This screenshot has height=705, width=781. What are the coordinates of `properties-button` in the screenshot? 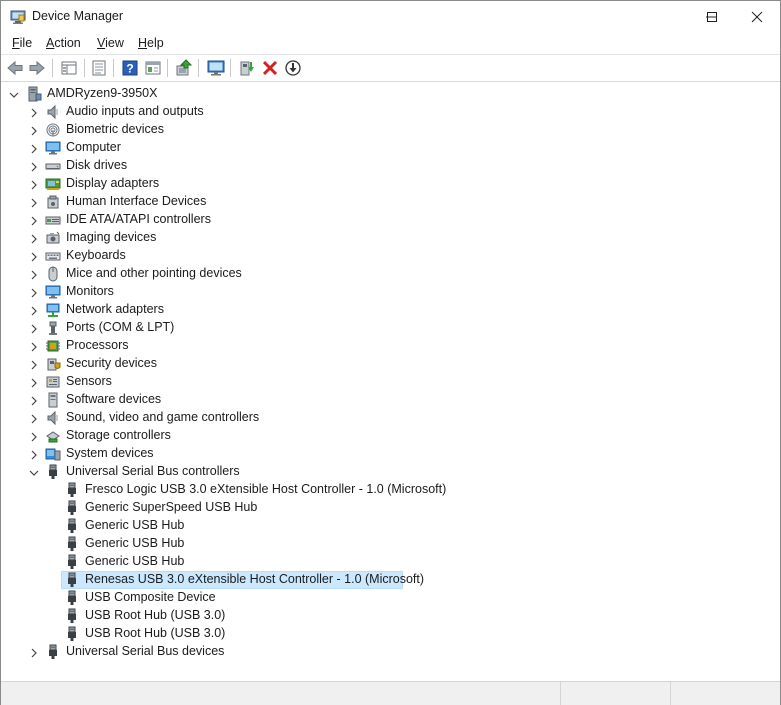 It's located at (99, 68).